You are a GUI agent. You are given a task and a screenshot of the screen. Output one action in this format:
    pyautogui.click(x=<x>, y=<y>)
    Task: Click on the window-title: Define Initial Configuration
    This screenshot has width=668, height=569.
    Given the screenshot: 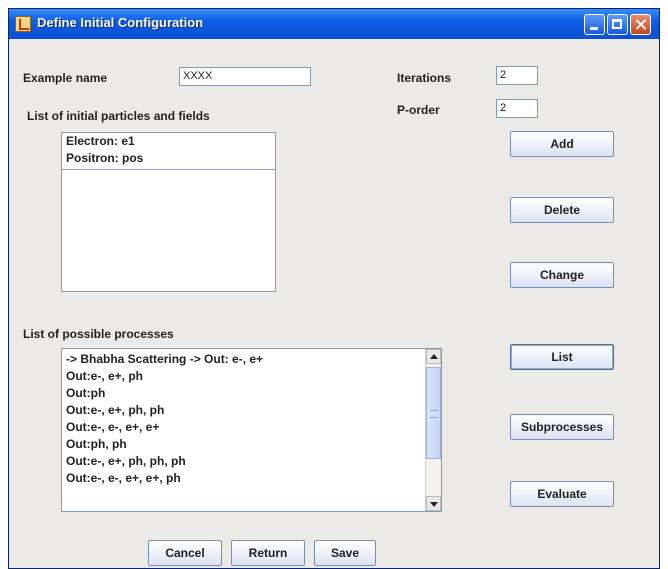 What is the action you would take?
    pyautogui.click(x=120, y=22)
    